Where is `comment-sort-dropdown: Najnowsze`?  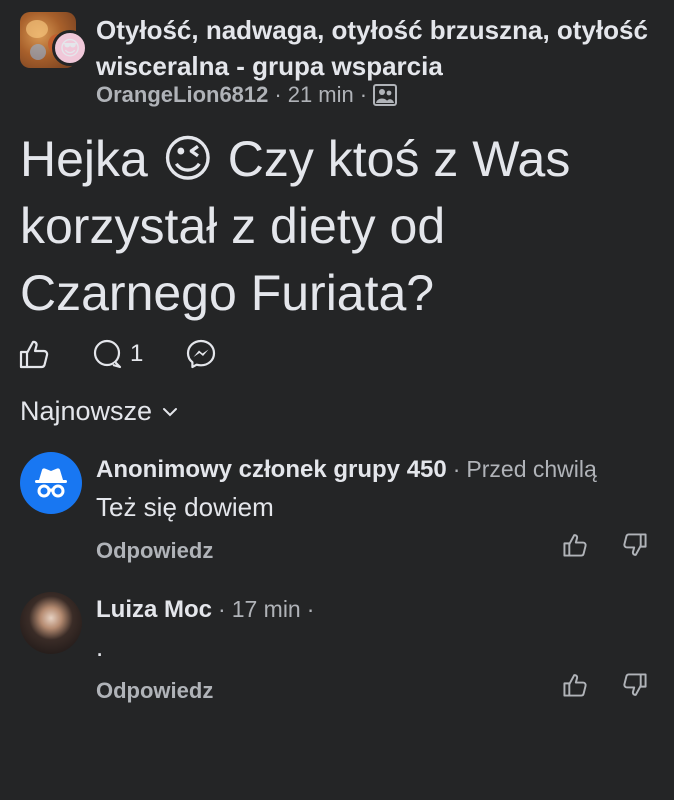 comment-sort-dropdown: Najnowsze is located at coordinates (99, 411).